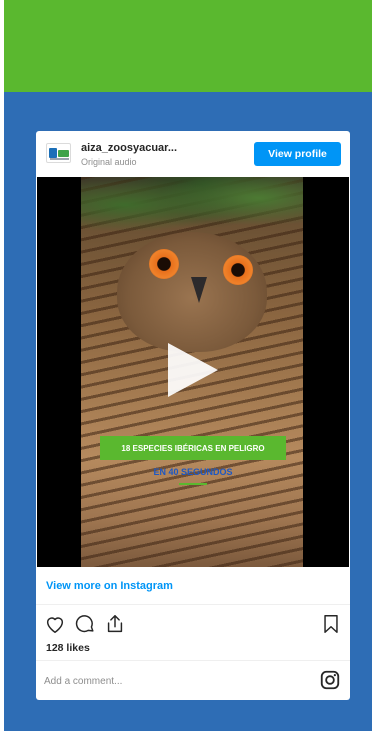 This screenshot has height=731, width=372. Describe the element at coordinates (174, 681) in the screenshot. I see `comment-input` at that location.